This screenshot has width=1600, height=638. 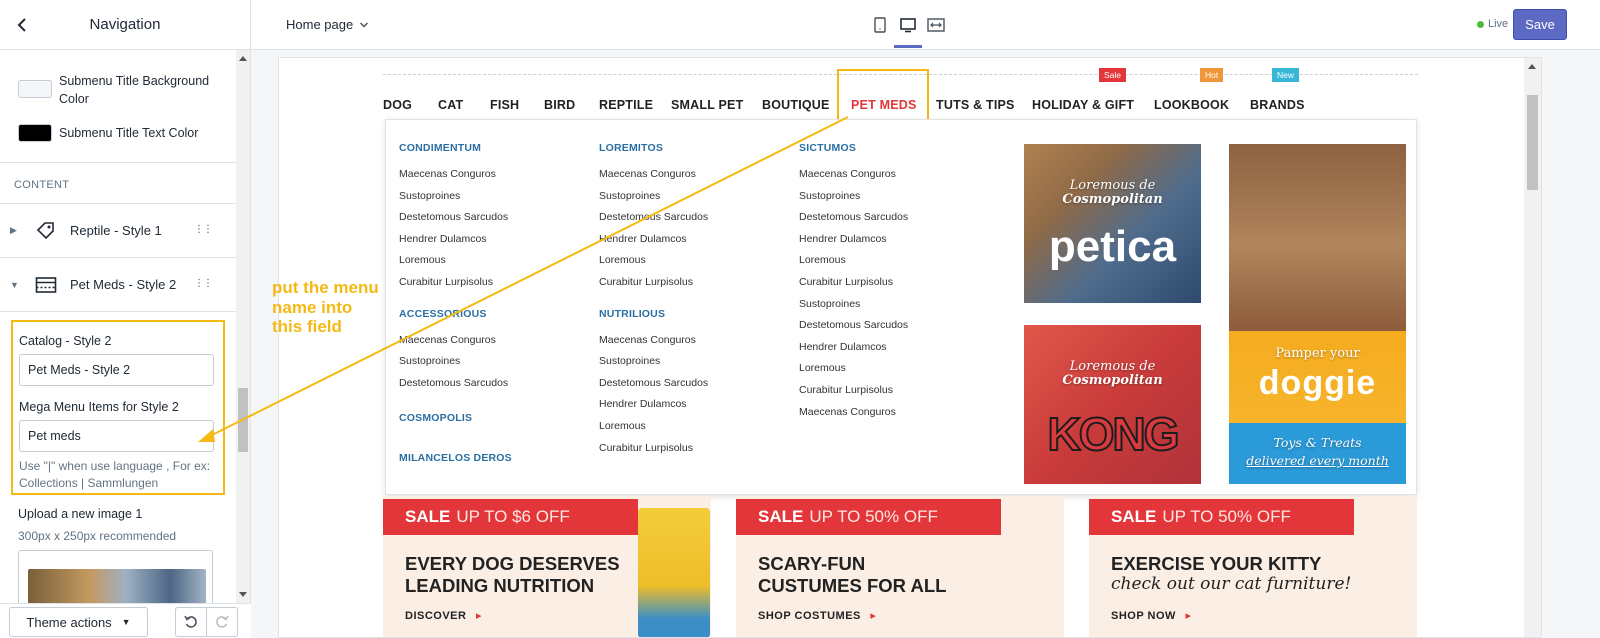 What do you see at coordinates (880, 25) in the screenshot?
I see `mobile-view-button` at bounding box center [880, 25].